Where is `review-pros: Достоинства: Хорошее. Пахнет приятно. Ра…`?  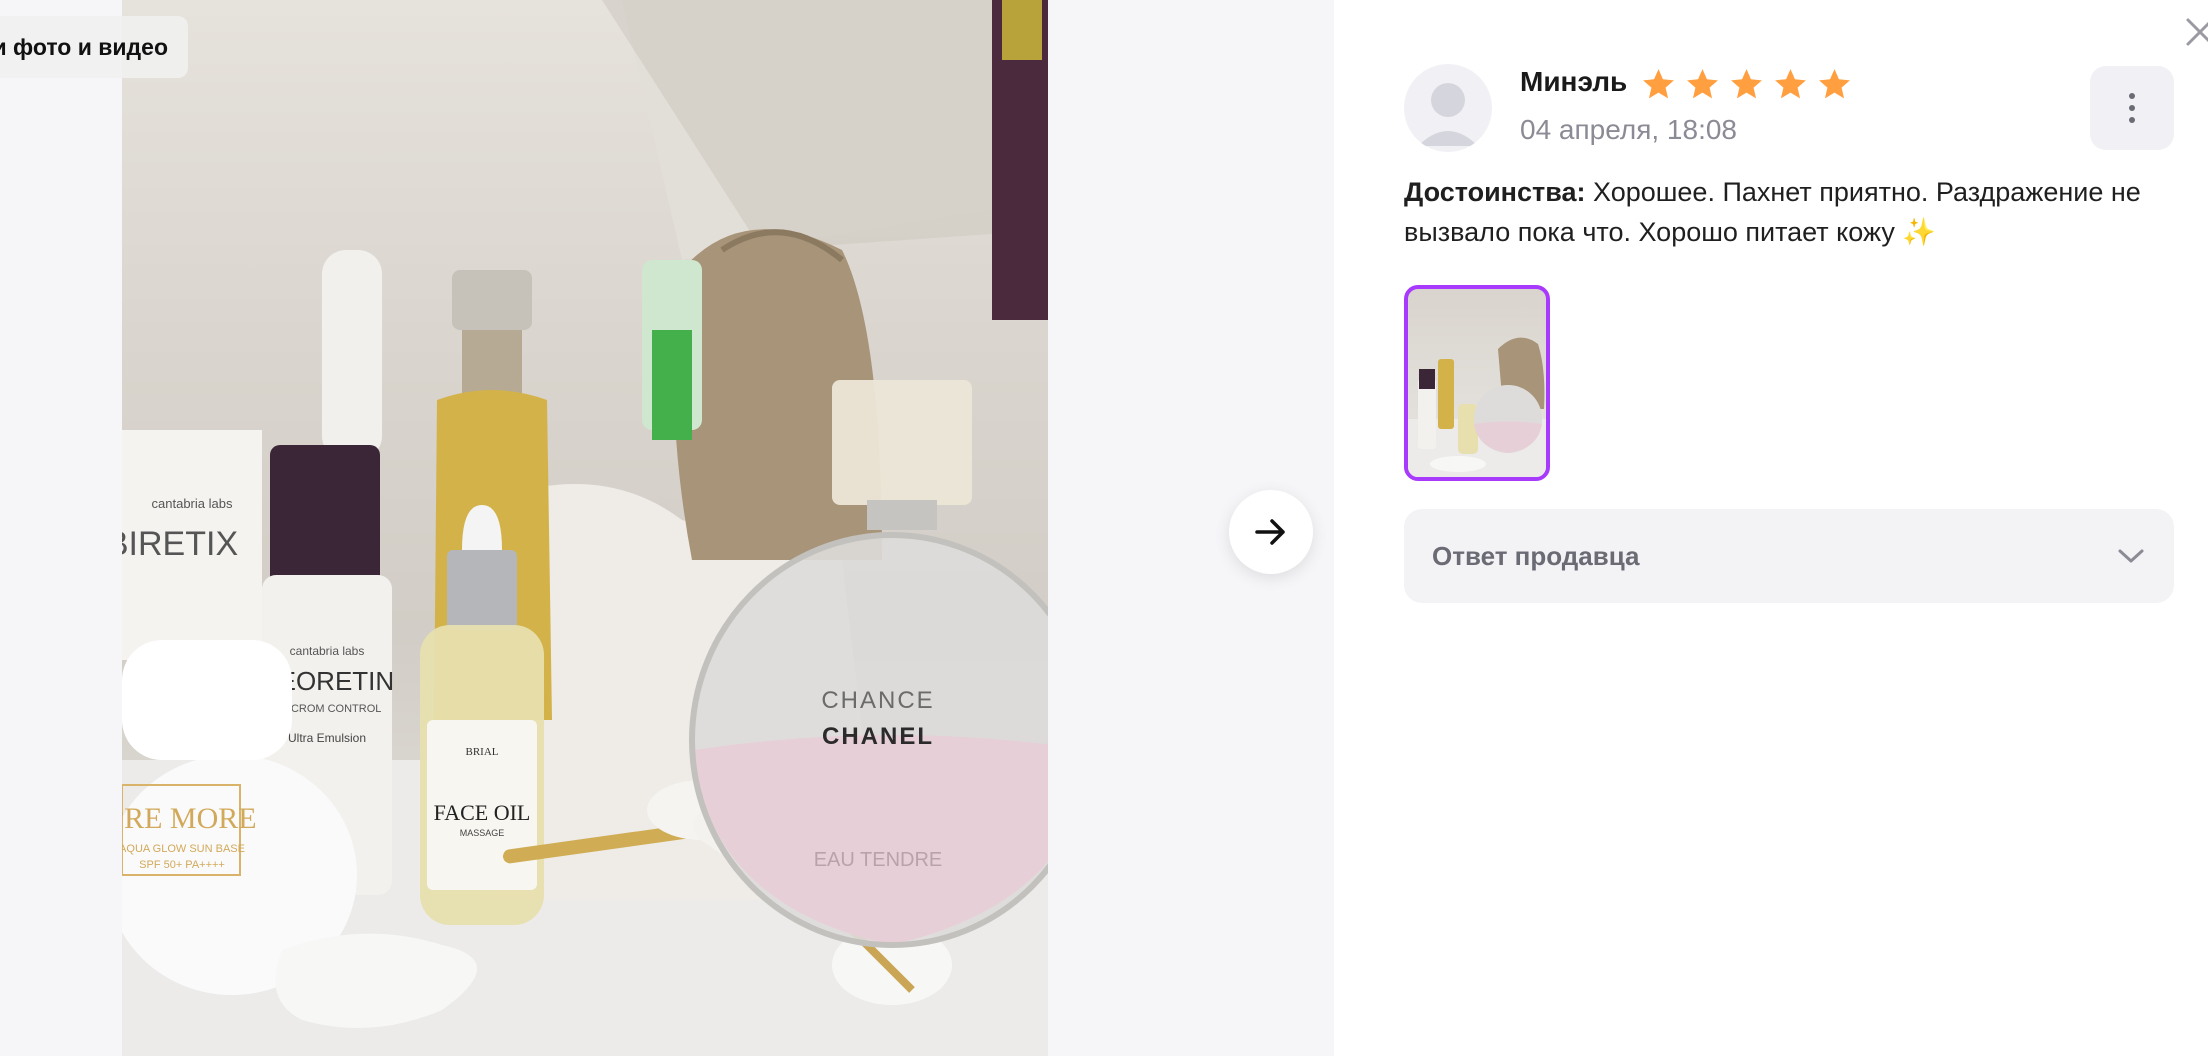 review-pros: Достоинства: Хорошее. Пахнет приятно. Ра… is located at coordinates (1799, 212).